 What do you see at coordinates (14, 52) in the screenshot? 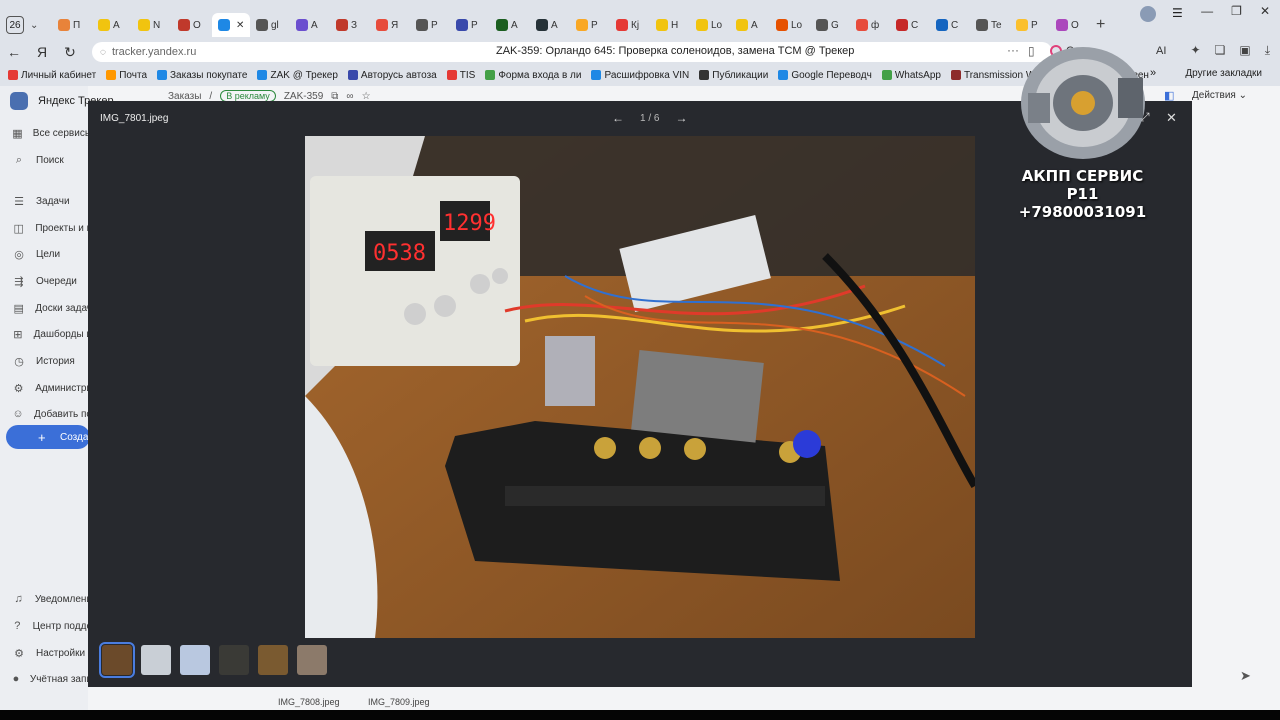
I see `back-arrow-icon: ←` at bounding box center [14, 52].